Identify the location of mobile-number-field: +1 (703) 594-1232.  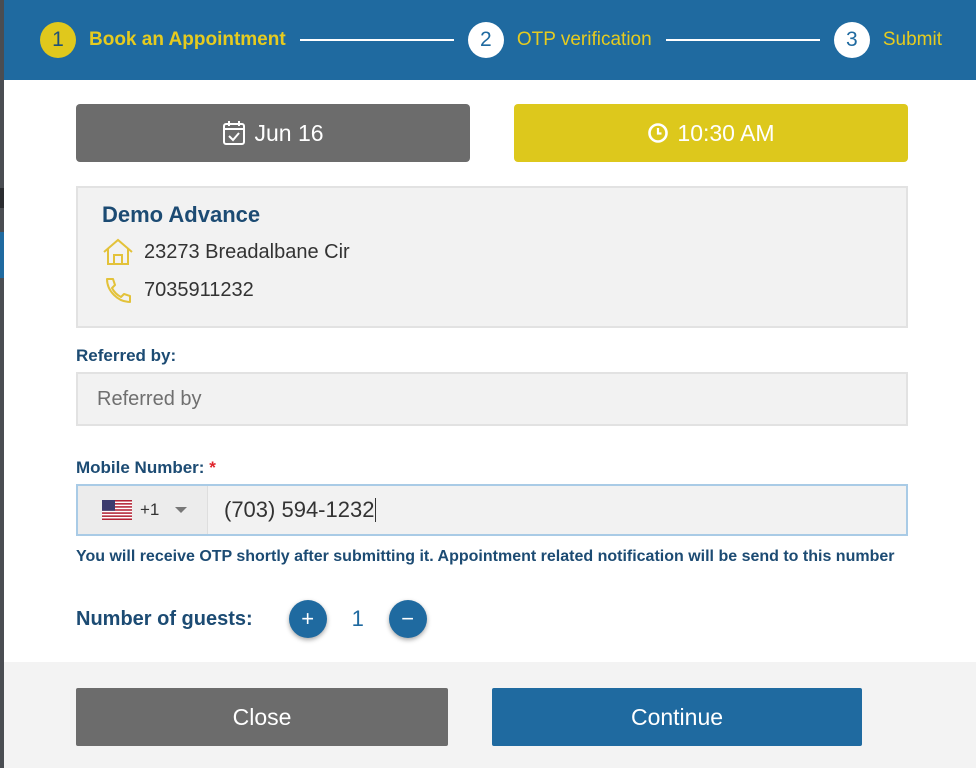
(492, 510).